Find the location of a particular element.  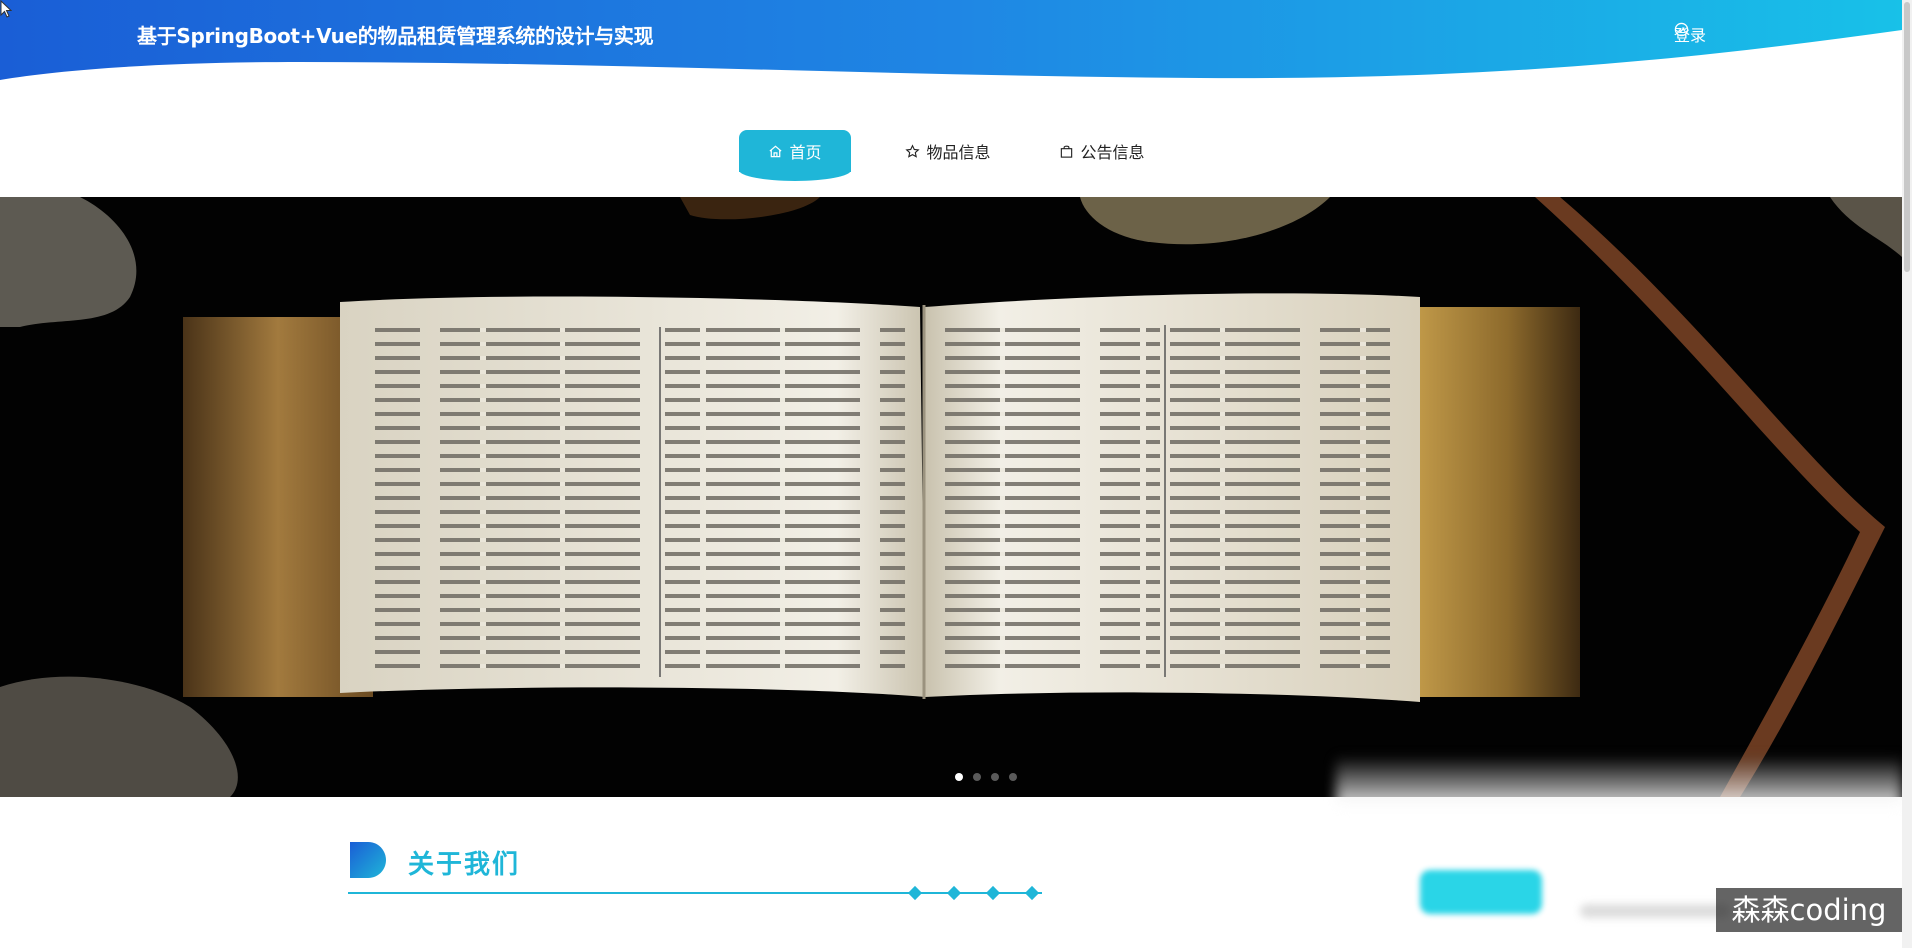

page-scrollbar is located at coordinates (1907, 474).